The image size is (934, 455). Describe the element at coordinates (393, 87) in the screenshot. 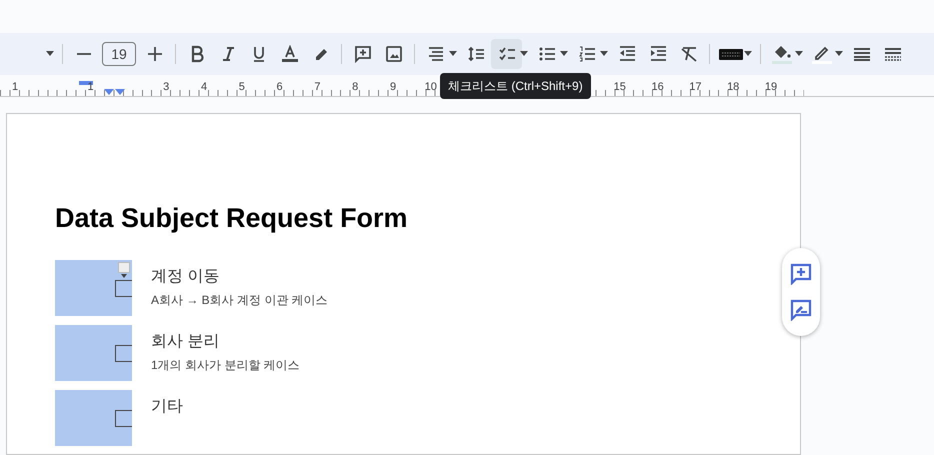

I see `ruler-number: 9` at that location.